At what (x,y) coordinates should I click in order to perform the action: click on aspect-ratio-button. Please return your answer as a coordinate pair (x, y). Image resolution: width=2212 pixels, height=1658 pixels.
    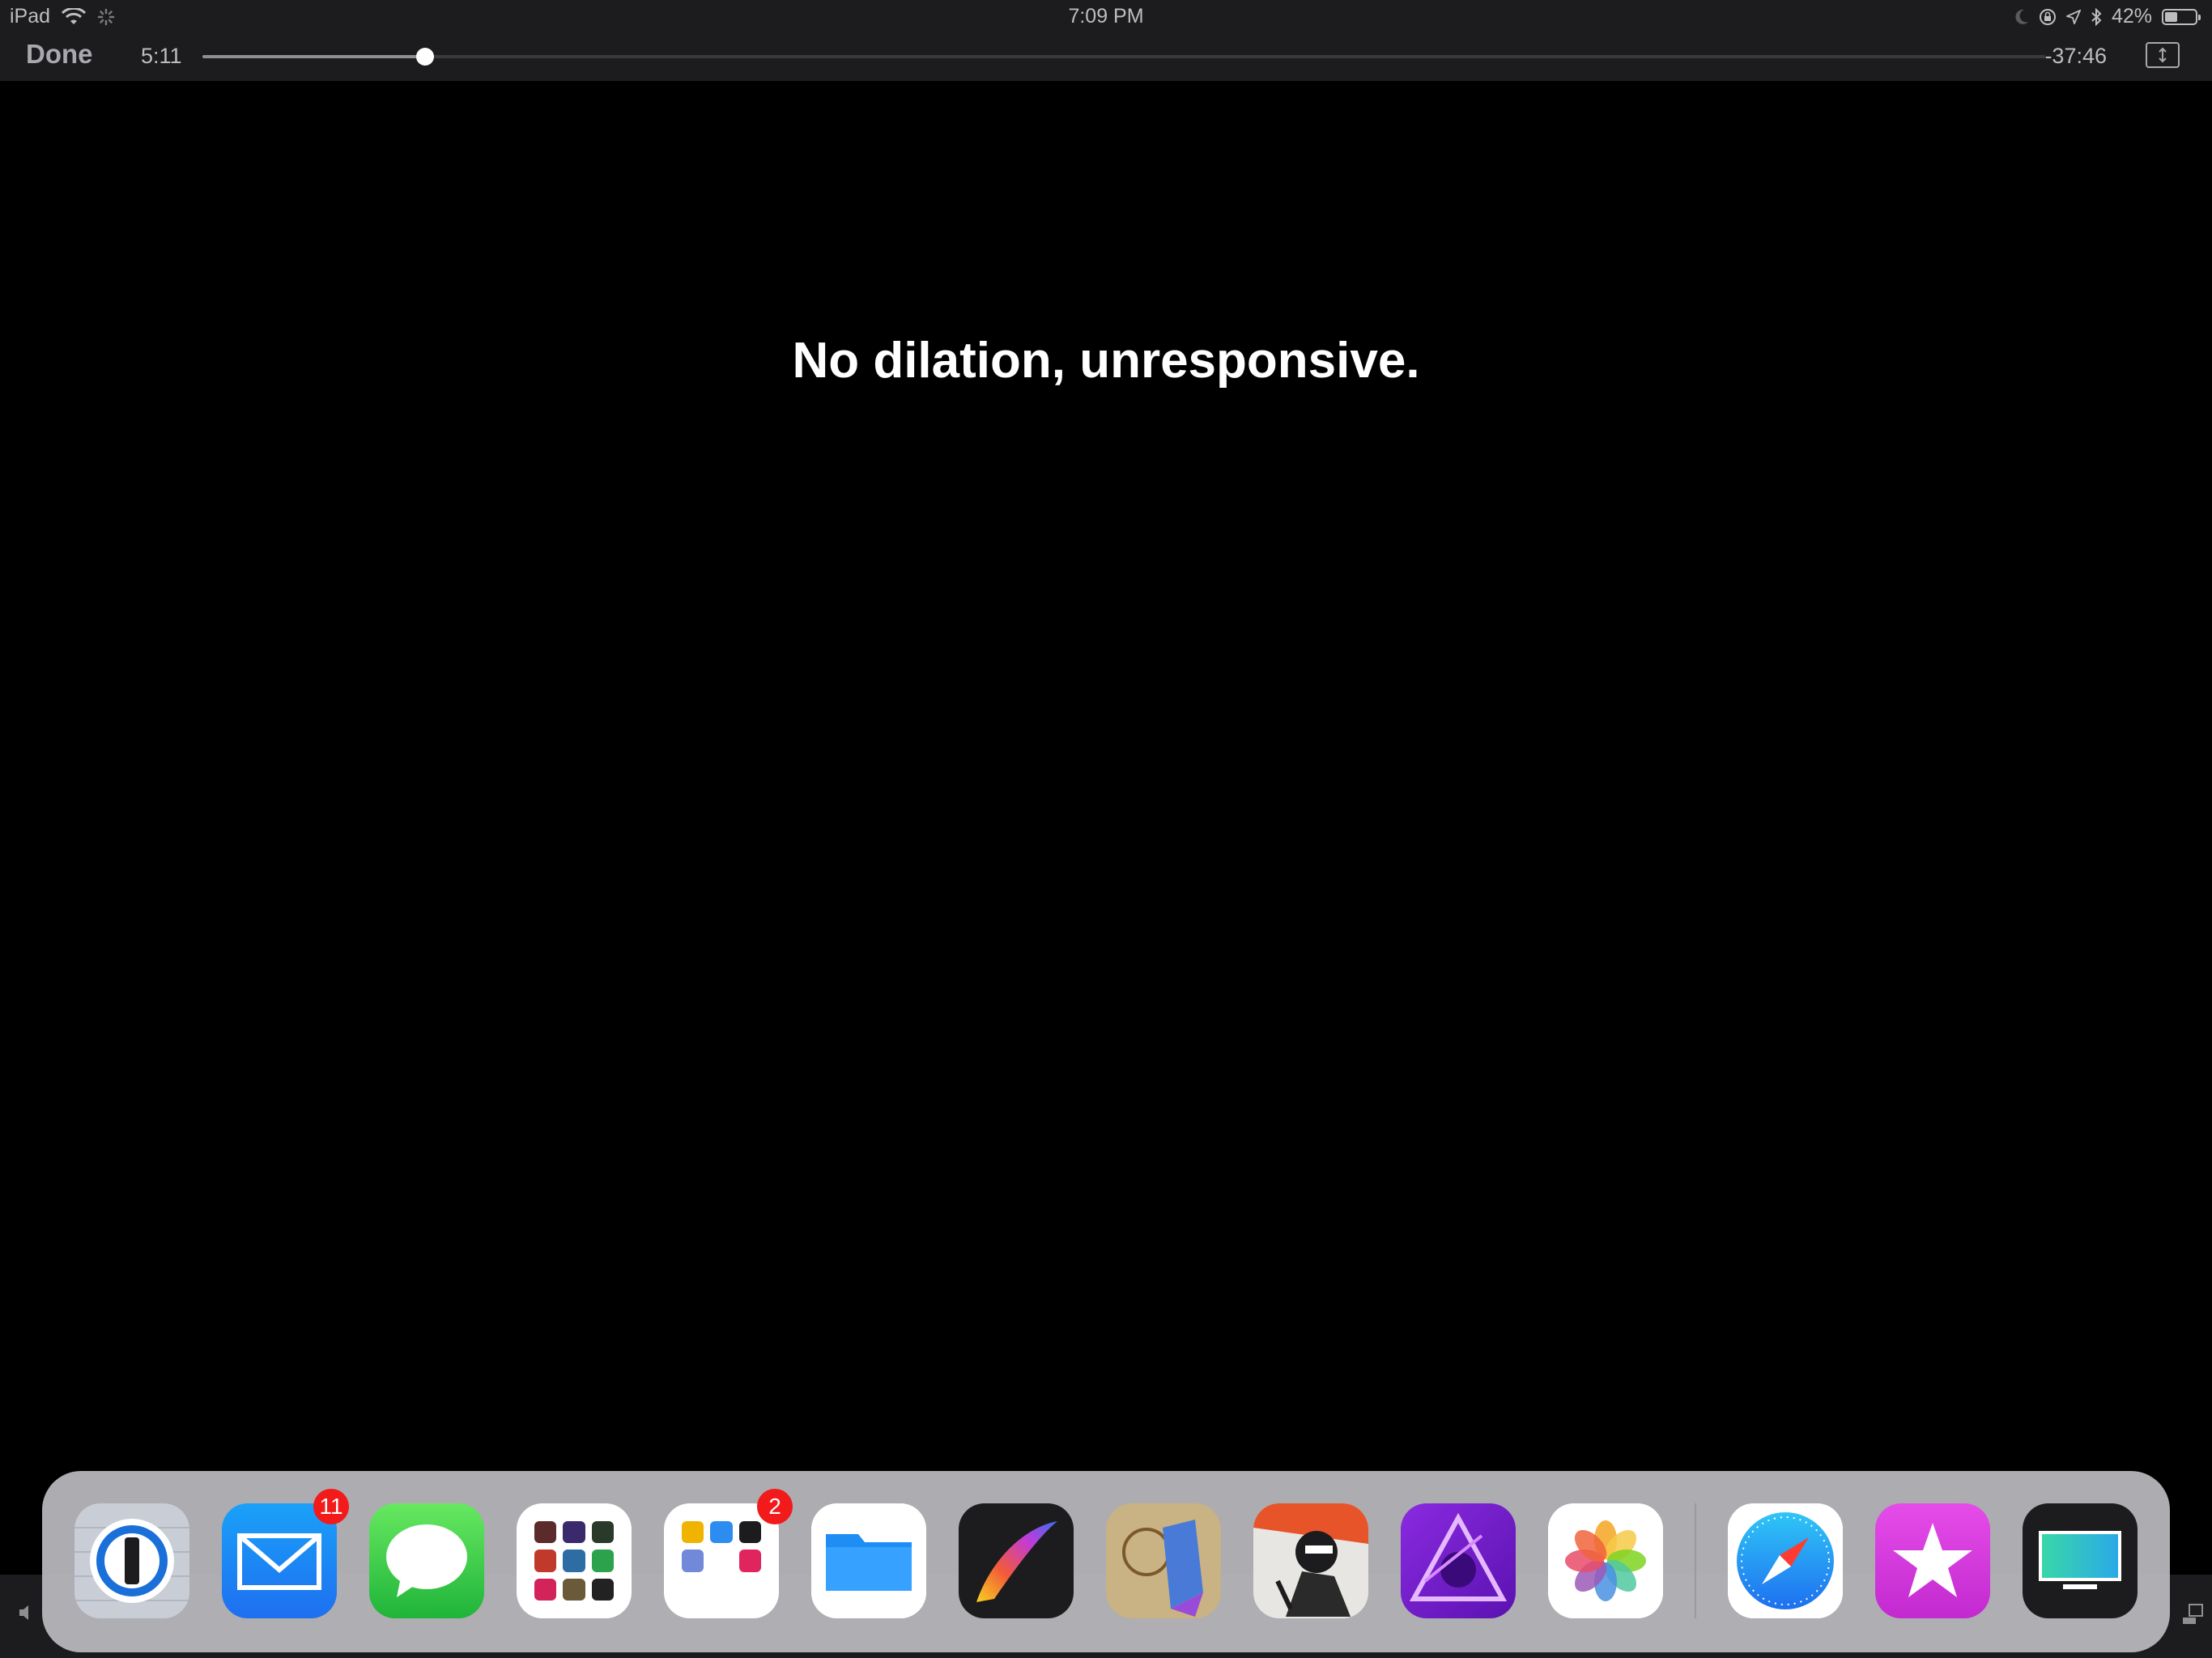
    Looking at the image, I should click on (2163, 55).